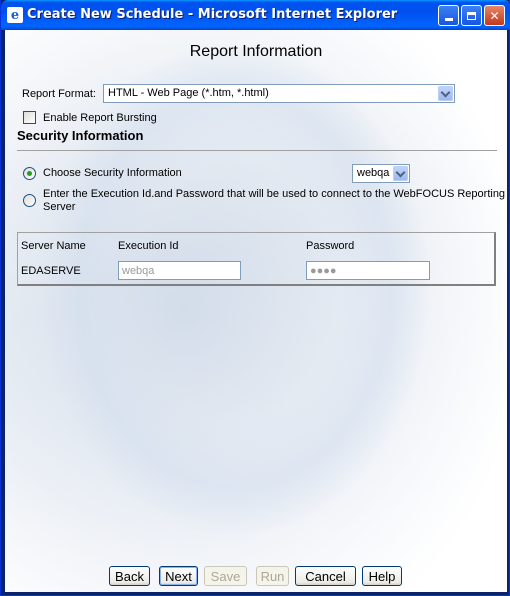  Describe the element at coordinates (59, 94) in the screenshot. I see `report-format-label: Report Format:` at that location.